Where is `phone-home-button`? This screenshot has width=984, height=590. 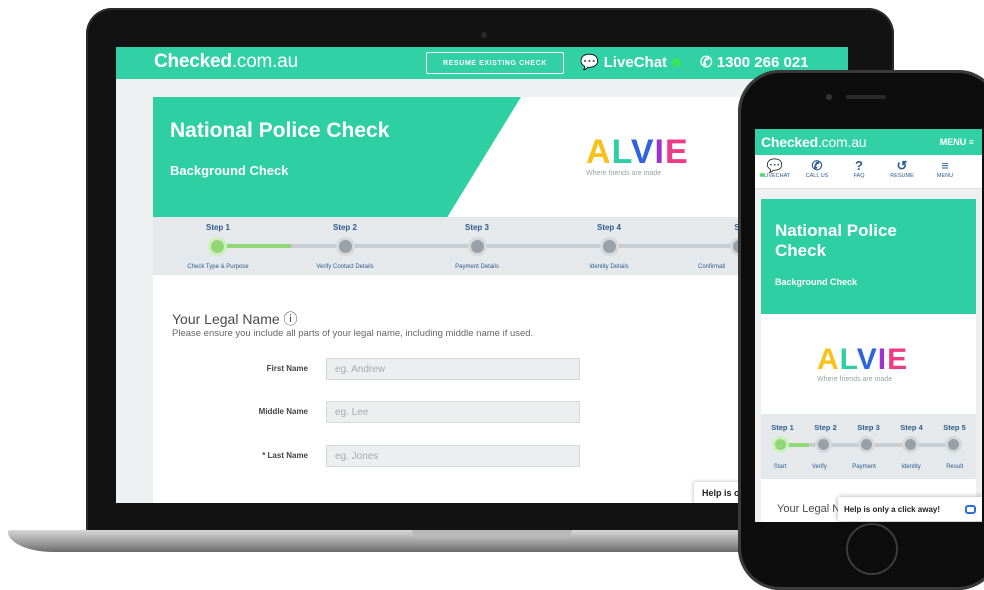
phone-home-button is located at coordinates (872, 549).